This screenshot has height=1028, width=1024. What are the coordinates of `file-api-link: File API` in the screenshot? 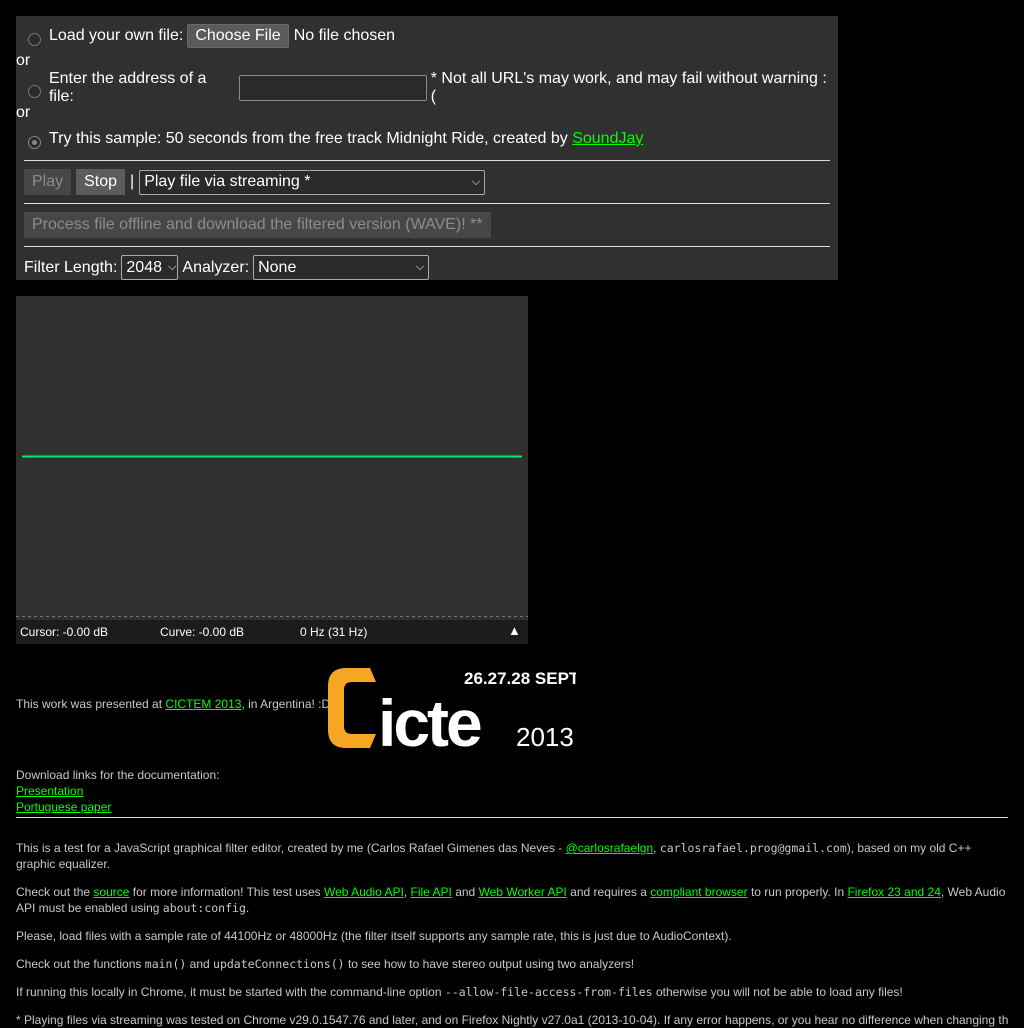 It's located at (430, 892).